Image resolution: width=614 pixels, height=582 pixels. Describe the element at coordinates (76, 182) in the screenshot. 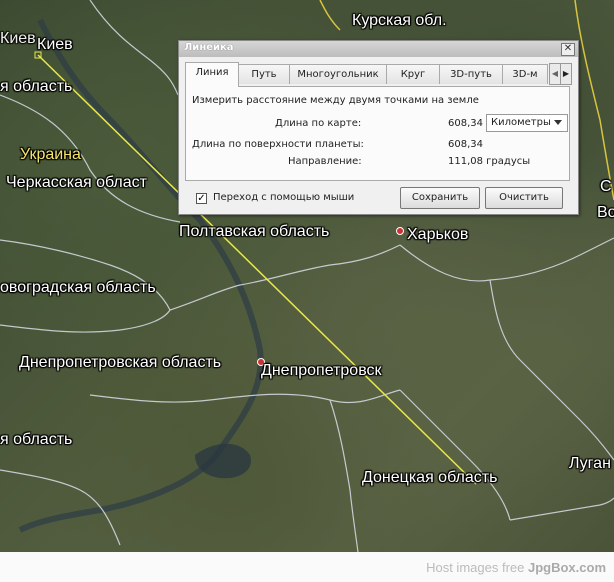

I see `label-cherkasy-oblast: Черкасская област` at that location.